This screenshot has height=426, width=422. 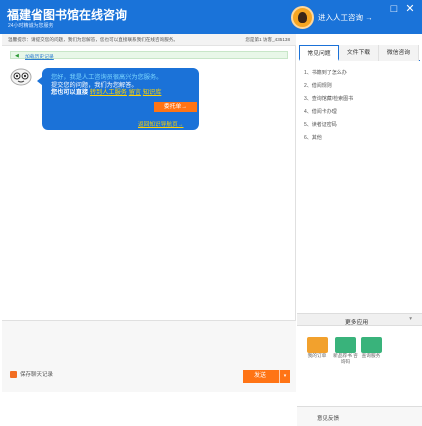 I want to click on save-icon, so click(x=13, y=374).